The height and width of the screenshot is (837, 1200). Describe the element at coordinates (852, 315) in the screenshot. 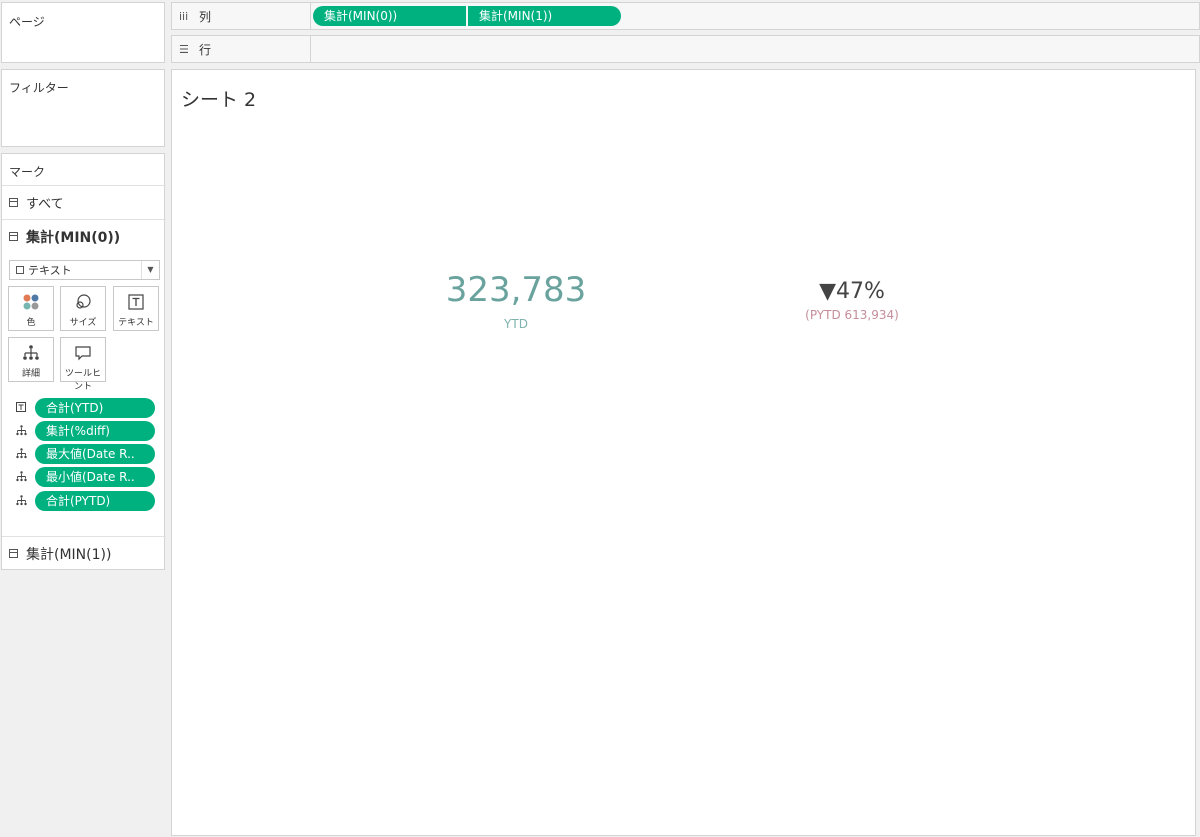

I see `pytd-text: (PYTD 613,934)` at that location.